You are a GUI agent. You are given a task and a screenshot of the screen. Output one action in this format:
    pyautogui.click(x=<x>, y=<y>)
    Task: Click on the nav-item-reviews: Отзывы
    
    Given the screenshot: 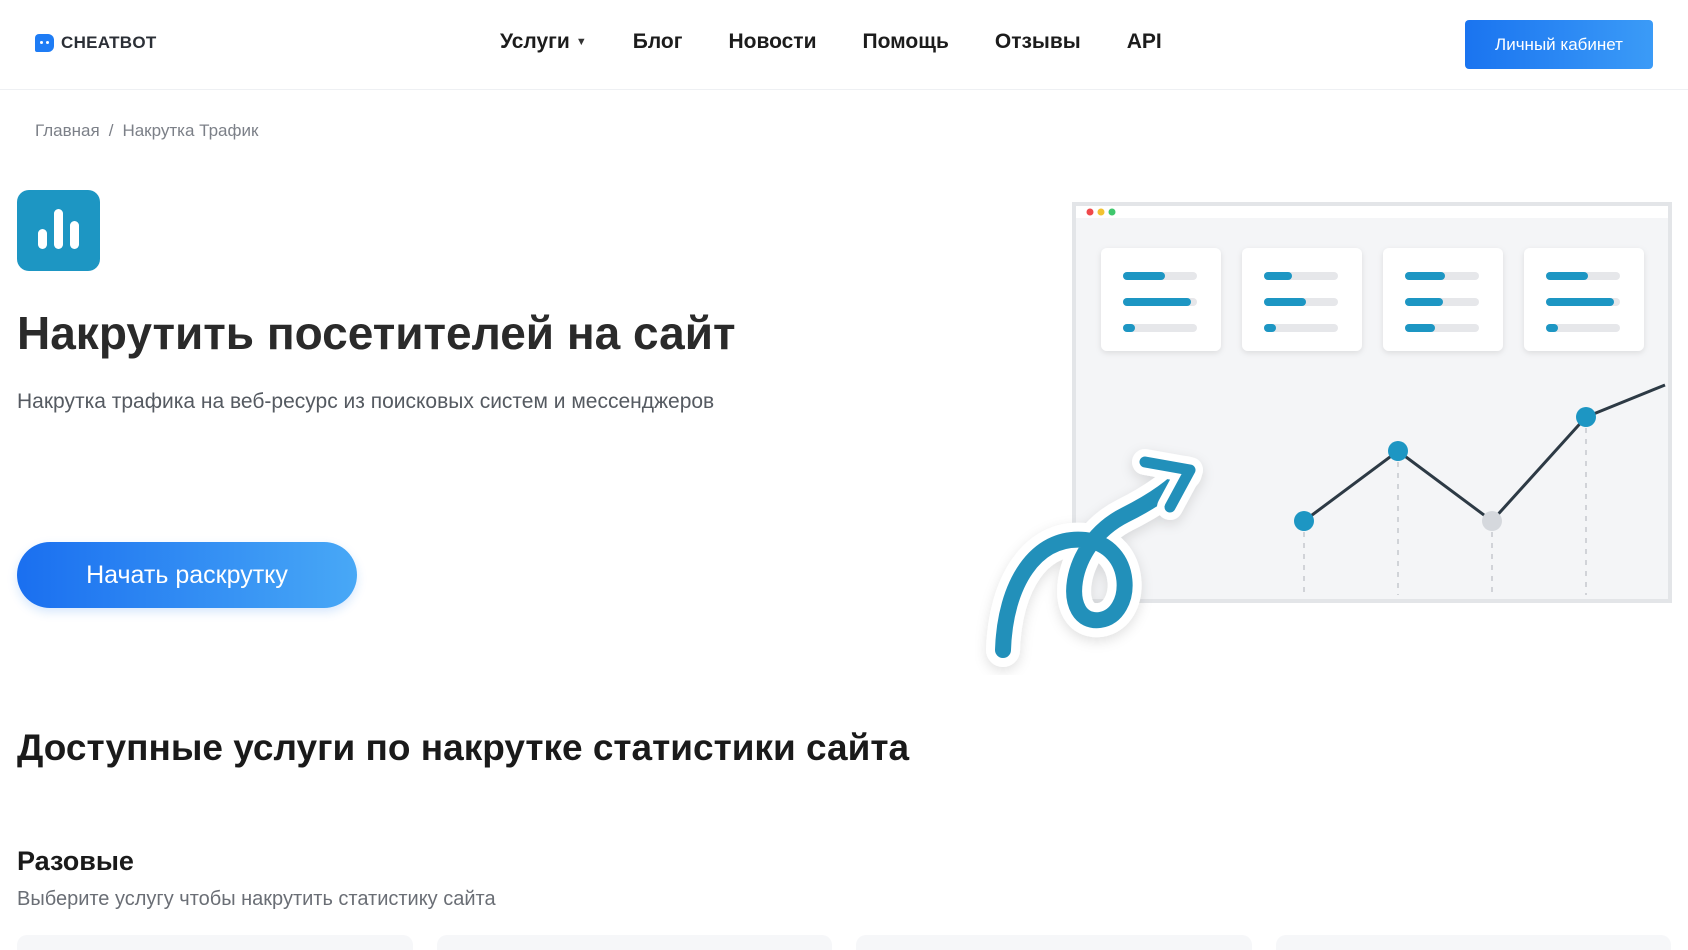 What is the action you would take?
    pyautogui.click(x=1038, y=42)
    